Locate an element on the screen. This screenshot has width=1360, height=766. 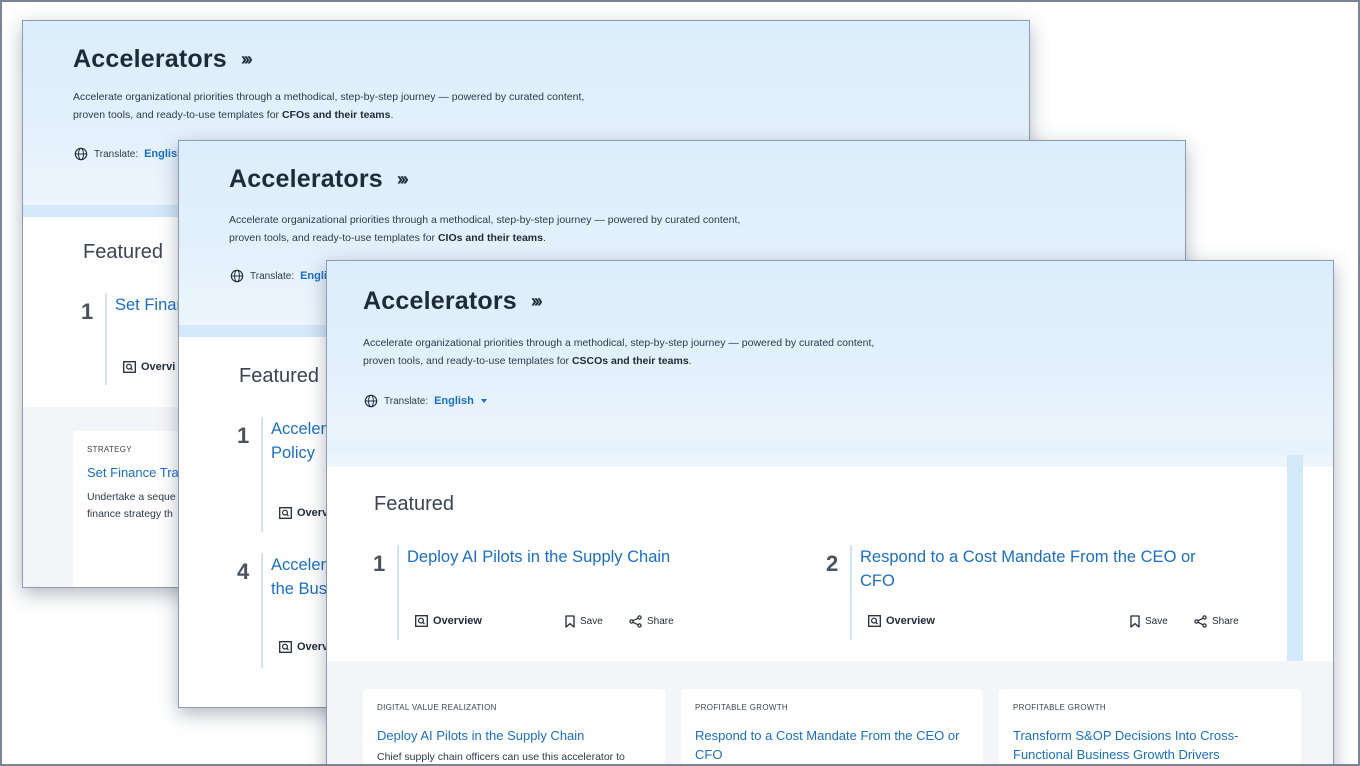
tile-category: STRATEGY is located at coordinates (109, 449).